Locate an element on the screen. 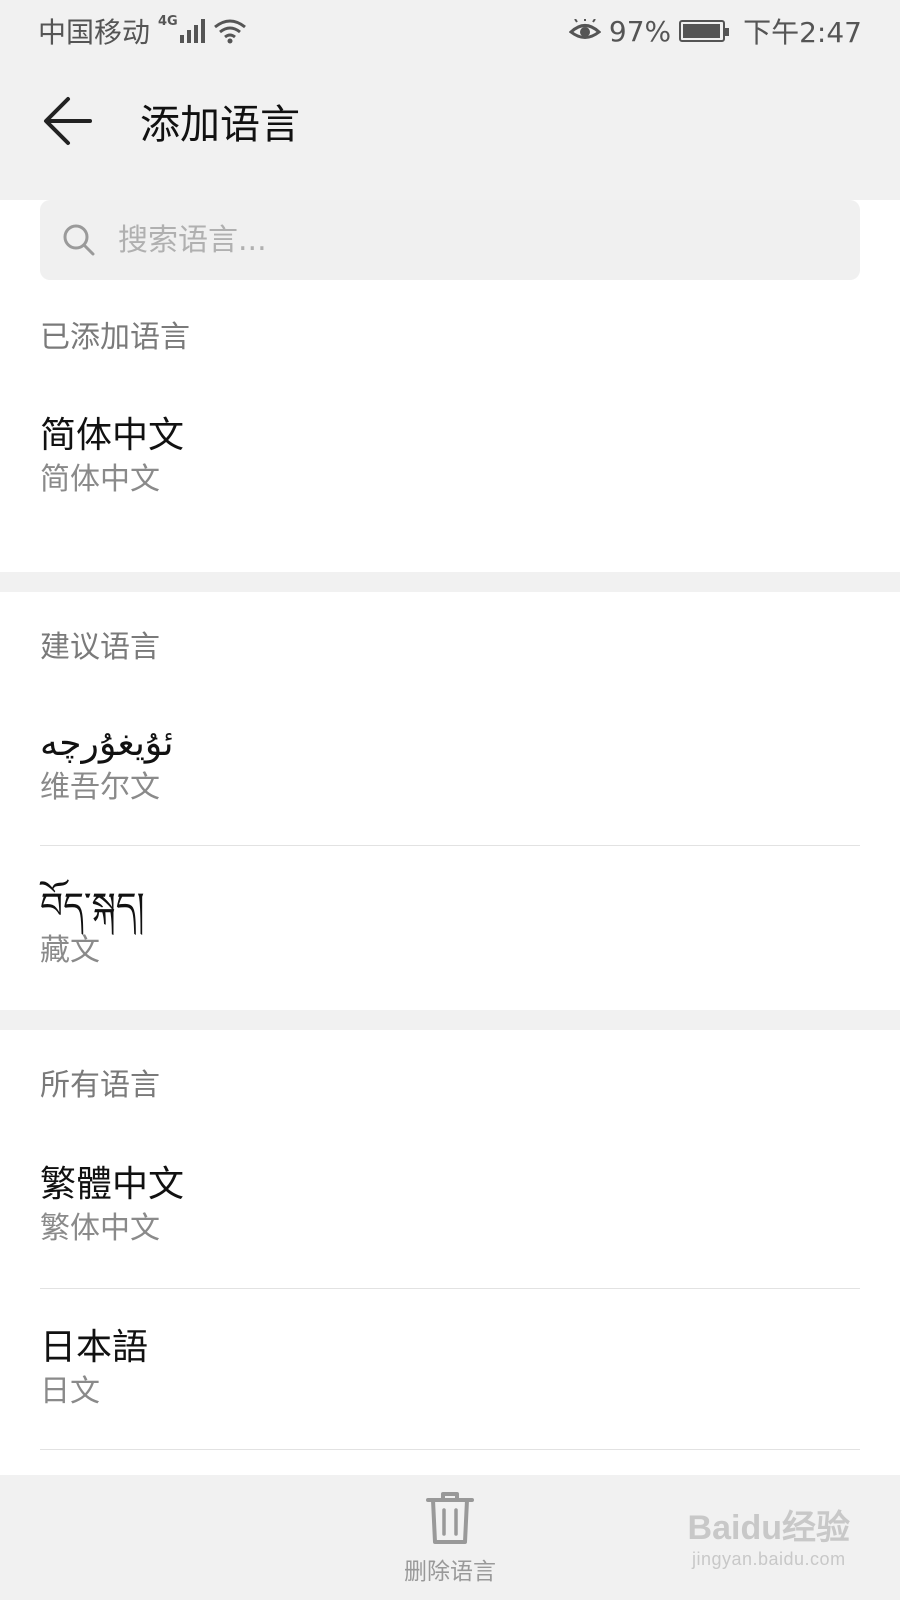  search-icon is located at coordinates (79, 240).